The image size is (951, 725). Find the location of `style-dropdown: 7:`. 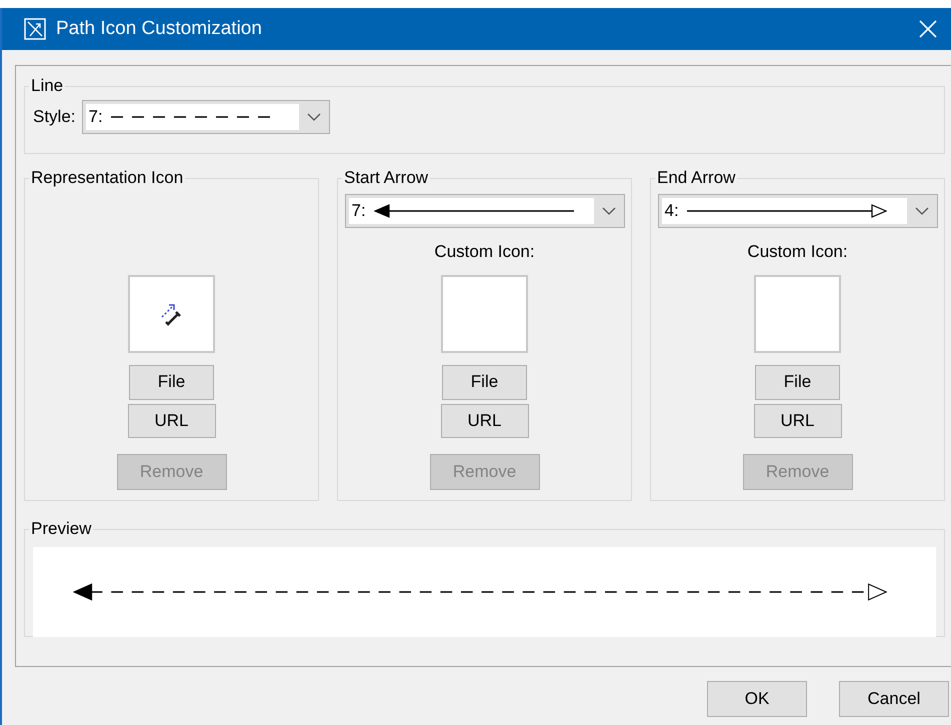

style-dropdown: 7: is located at coordinates (206, 117).